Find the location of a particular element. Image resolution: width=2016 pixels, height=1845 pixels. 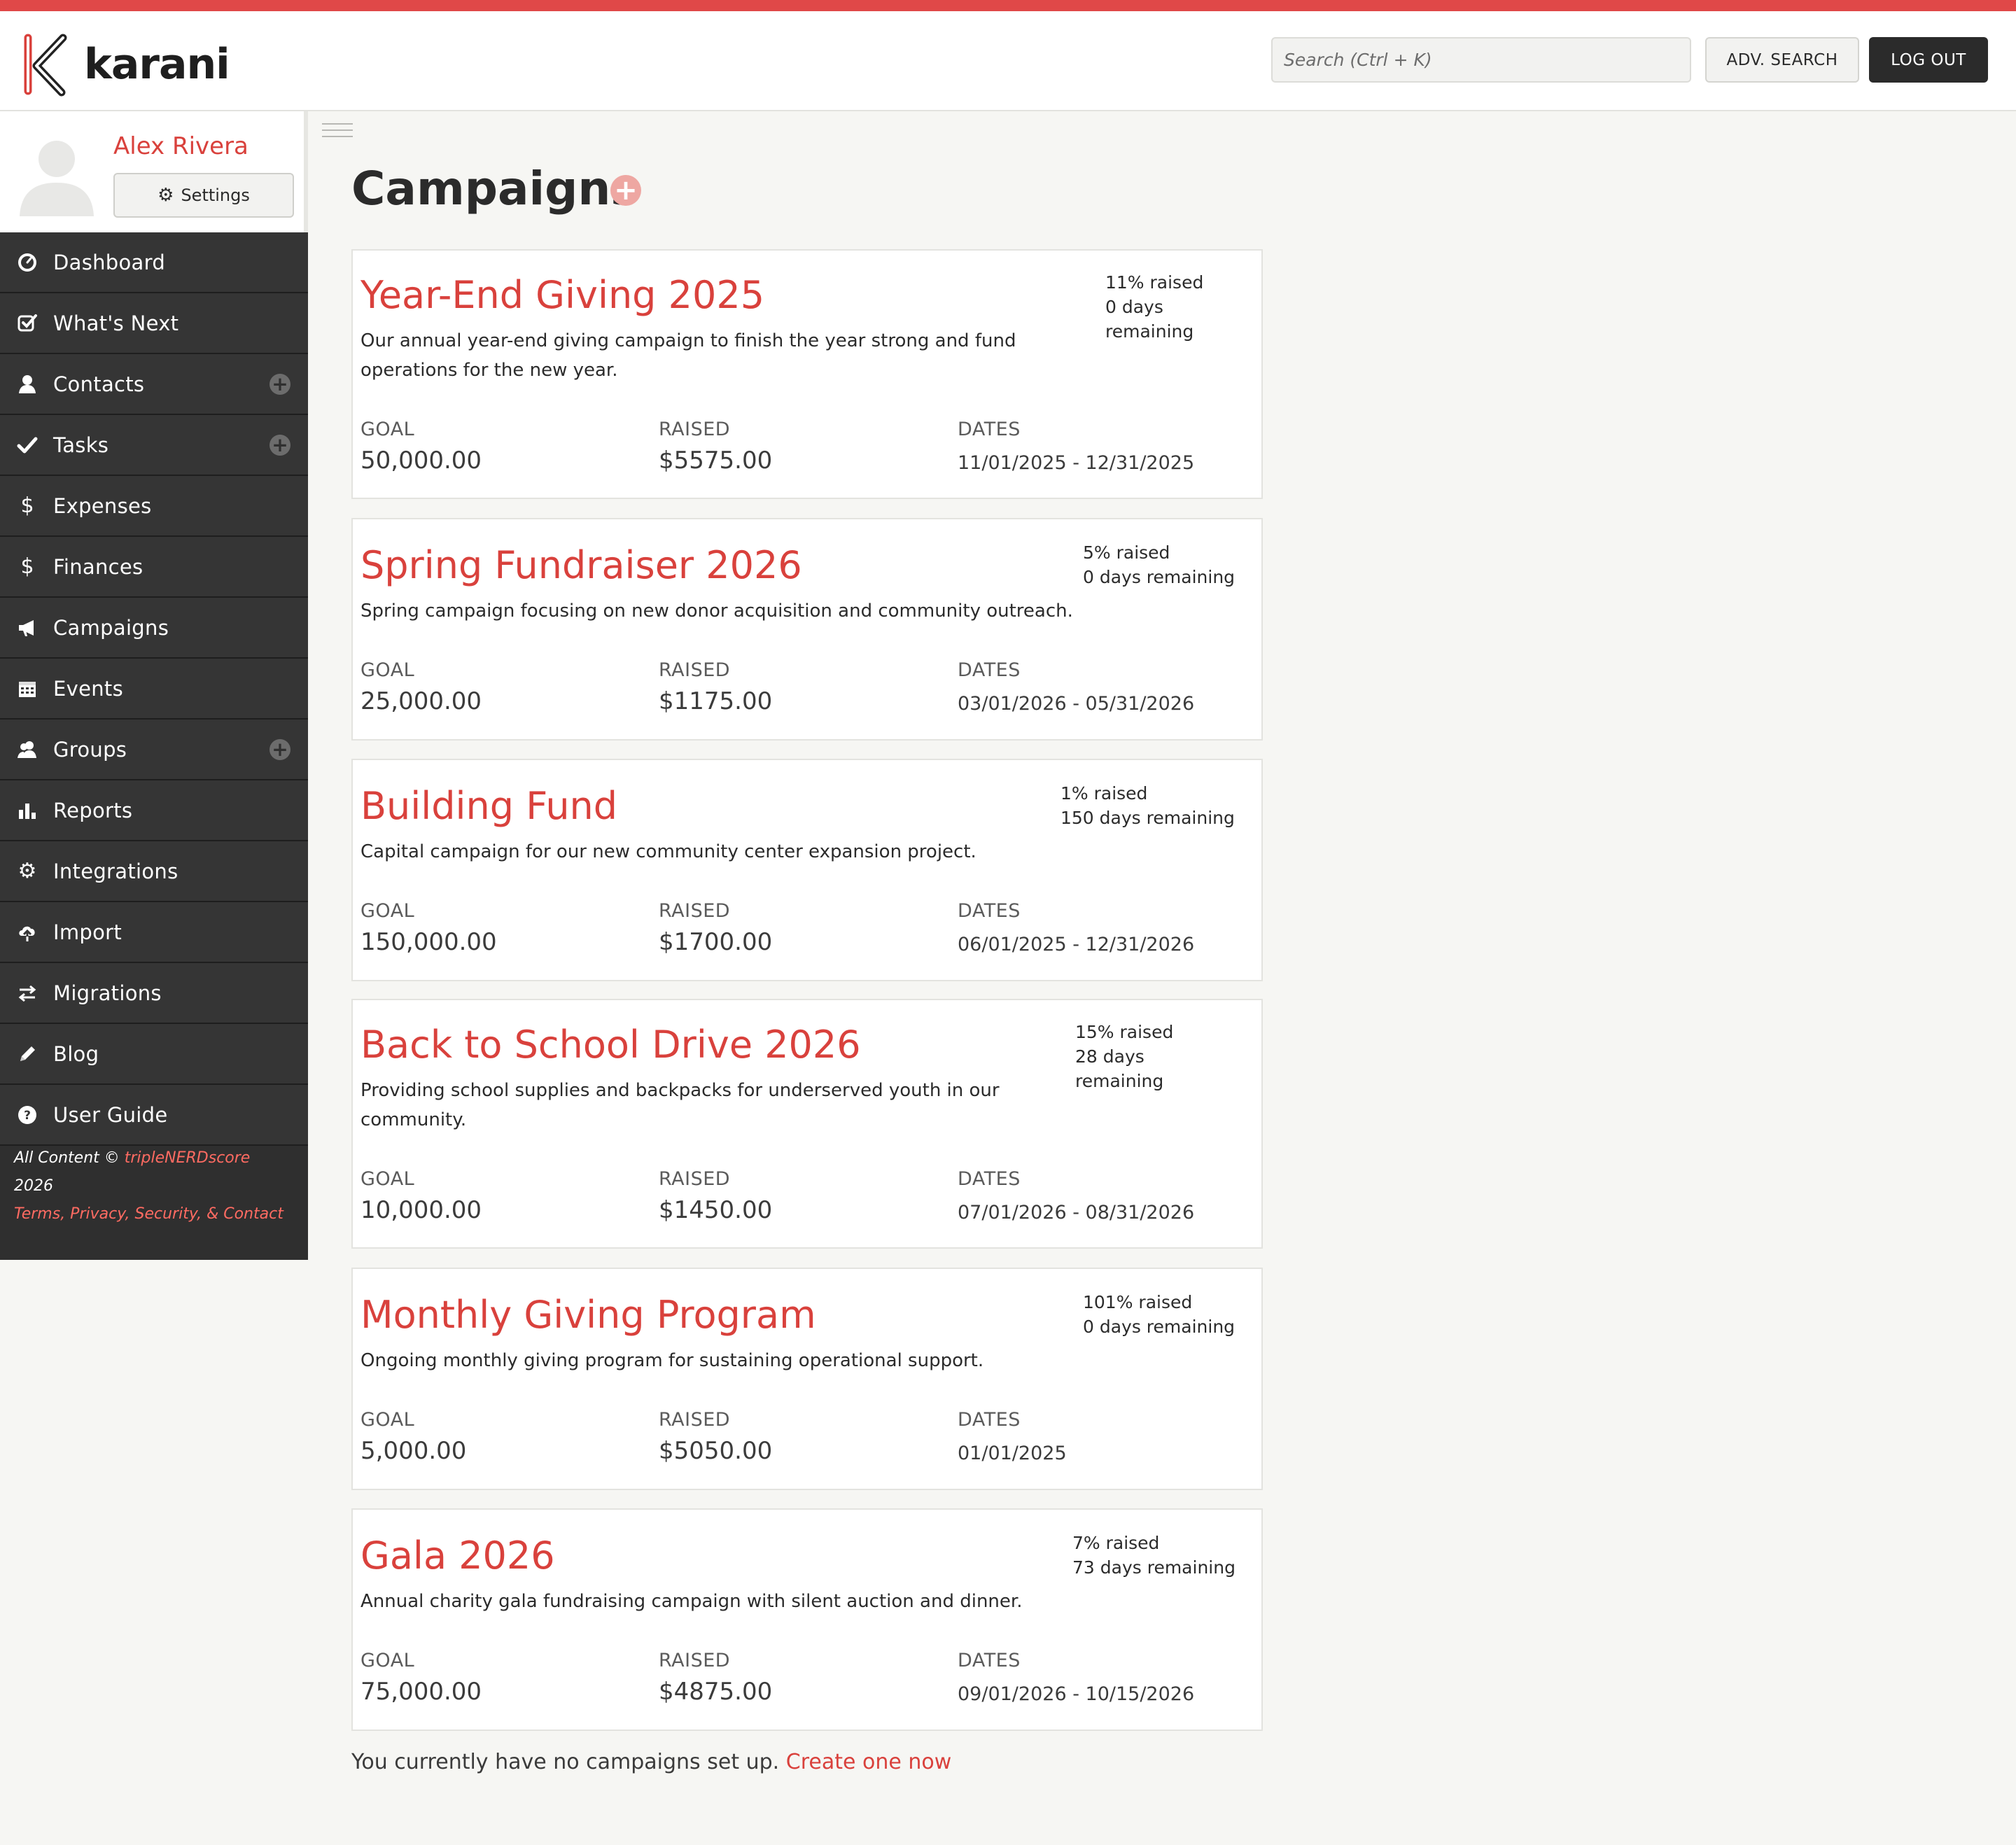

megaphone-icon is located at coordinates (26, 627).